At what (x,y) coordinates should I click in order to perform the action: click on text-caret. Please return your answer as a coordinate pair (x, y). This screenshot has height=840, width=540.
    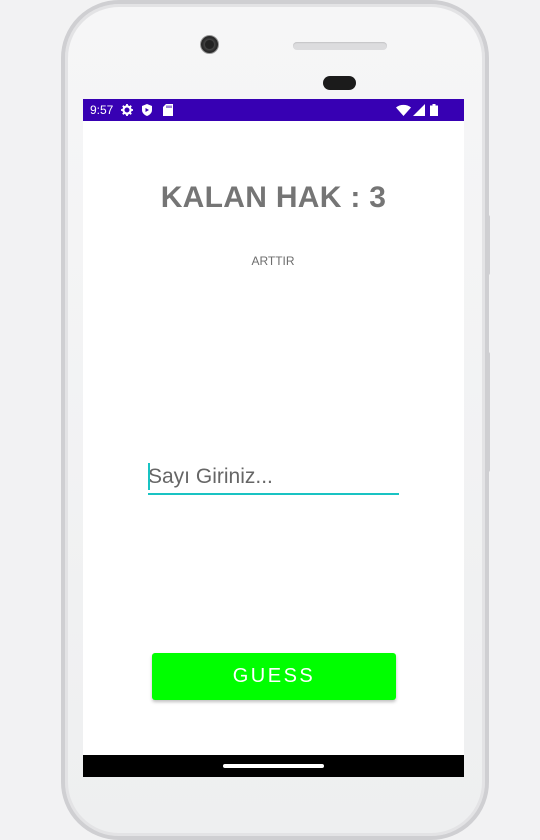
    Looking at the image, I should click on (149, 476).